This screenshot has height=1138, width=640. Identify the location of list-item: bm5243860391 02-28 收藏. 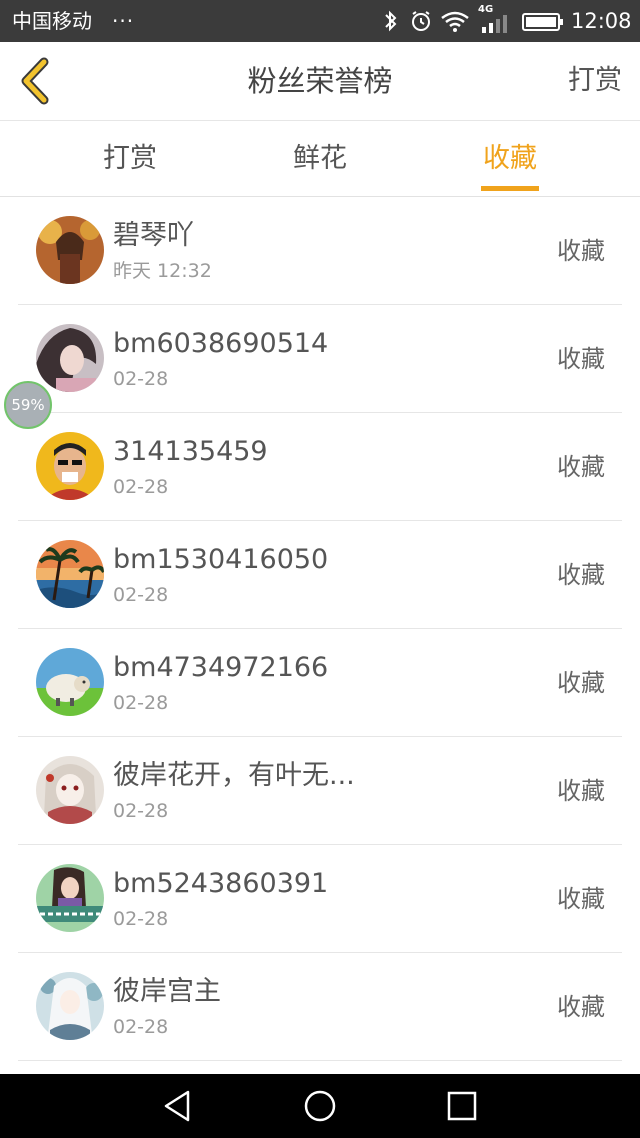
(320, 899).